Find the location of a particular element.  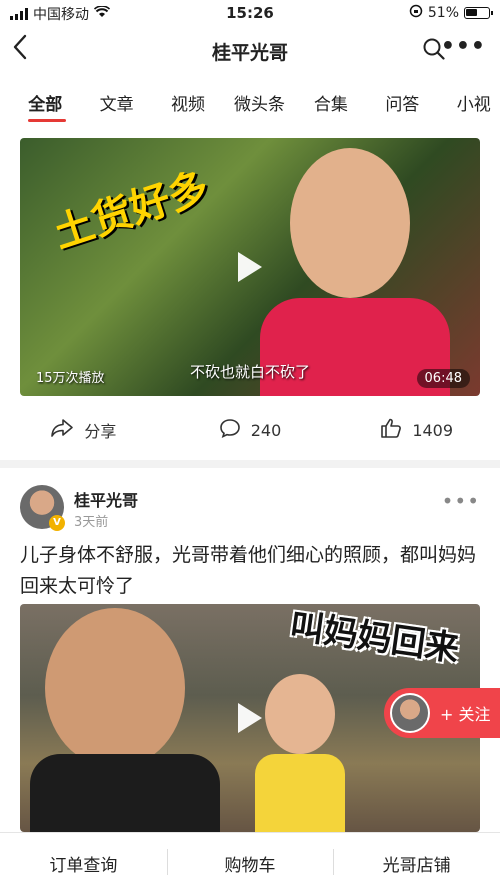

share-icon is located at coordinates (62, 430).